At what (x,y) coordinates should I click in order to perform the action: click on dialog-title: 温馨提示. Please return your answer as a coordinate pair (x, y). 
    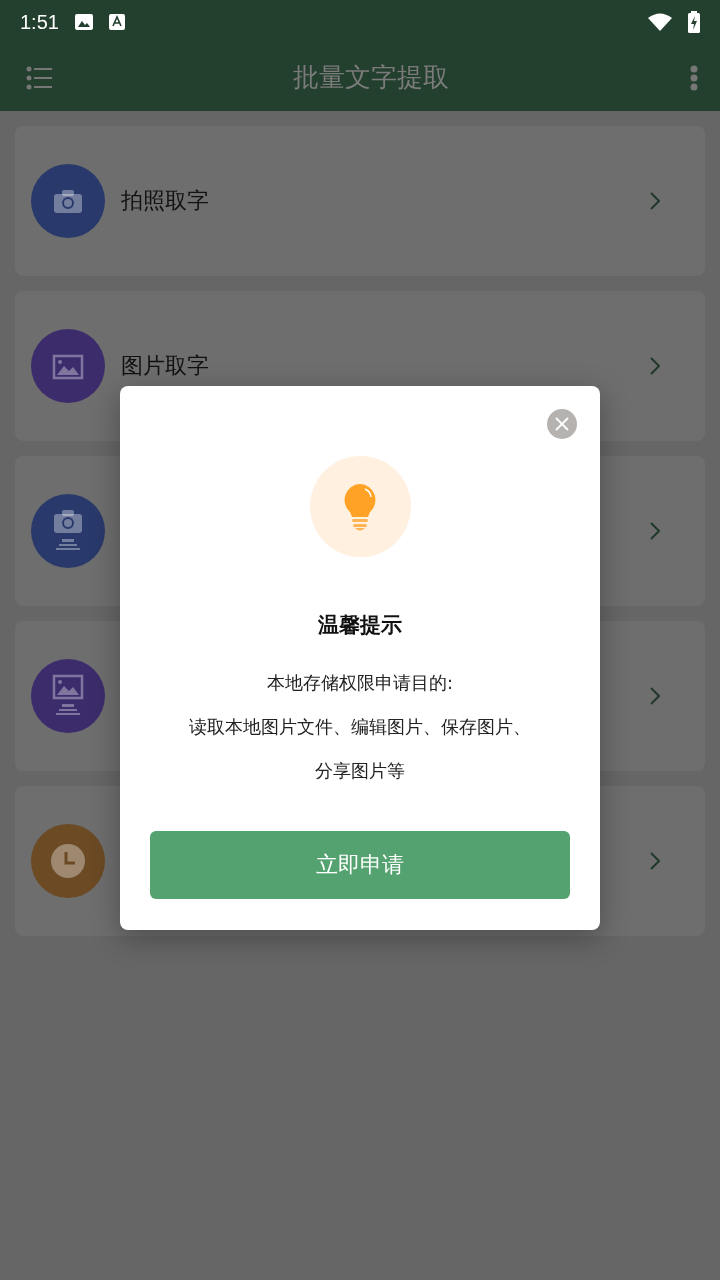
    Looking at the image, I should click on (360, 625).